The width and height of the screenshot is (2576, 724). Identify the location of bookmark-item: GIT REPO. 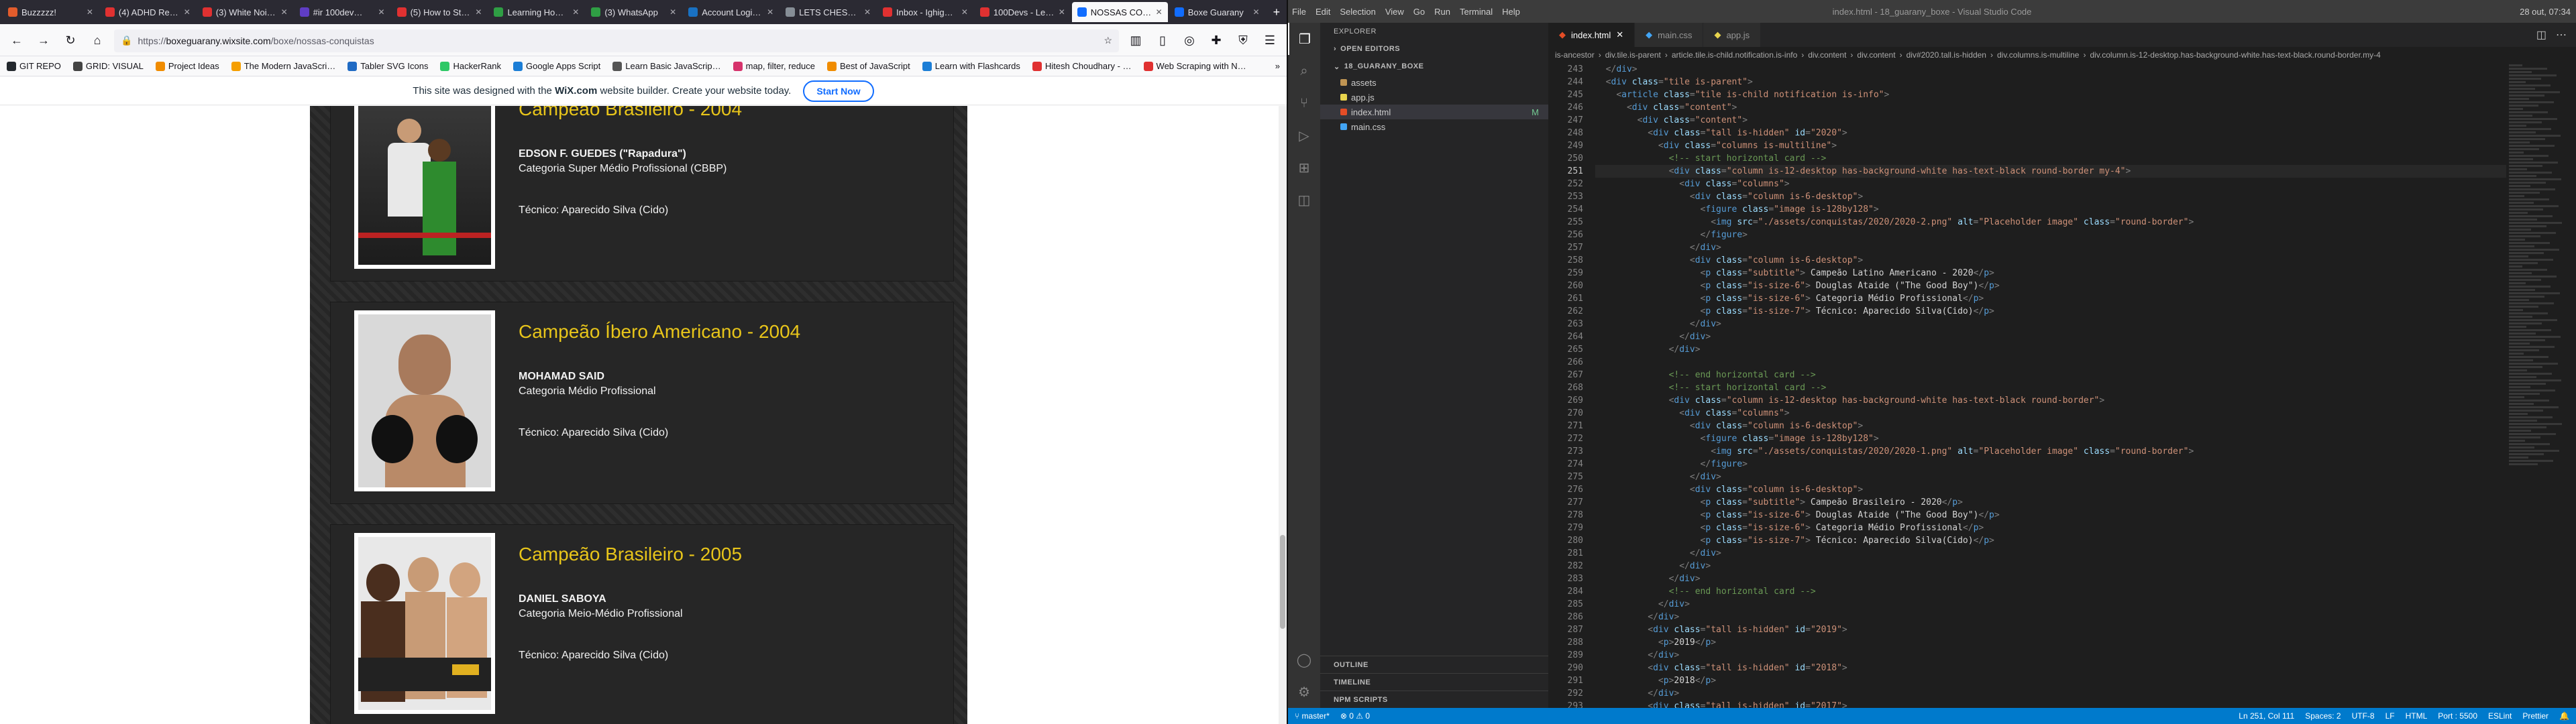
(34, 66).